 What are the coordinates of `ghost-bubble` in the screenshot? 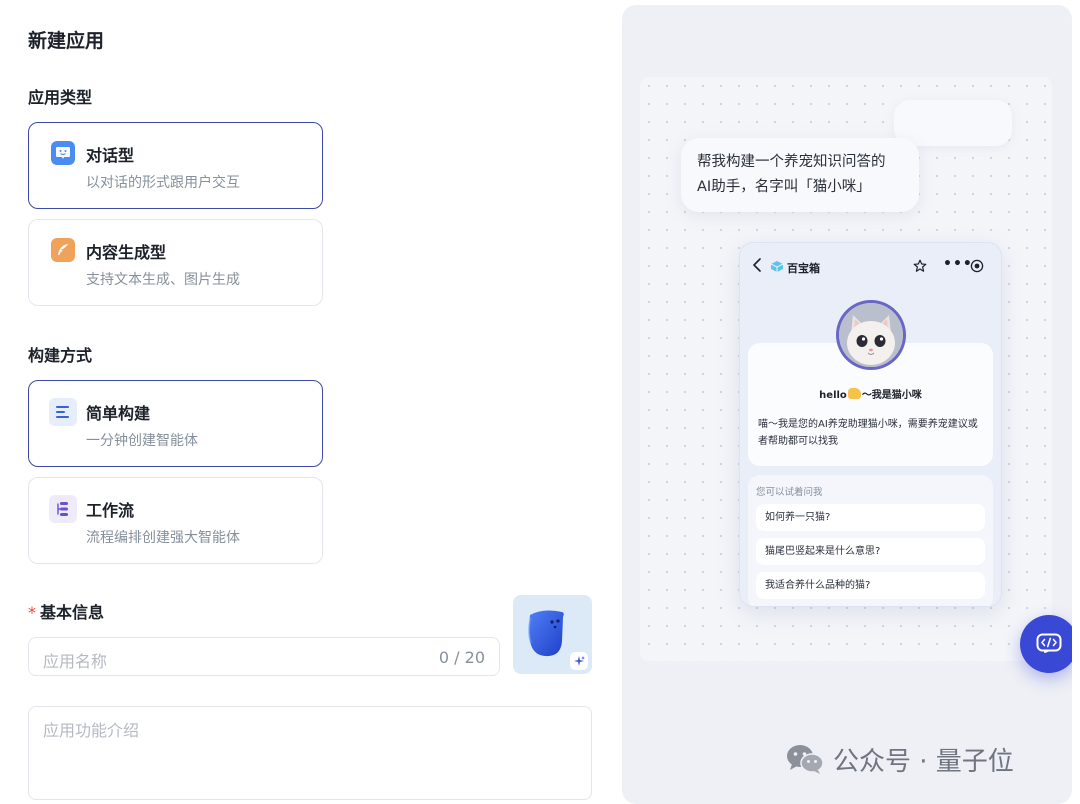 It's located at (953, 123).